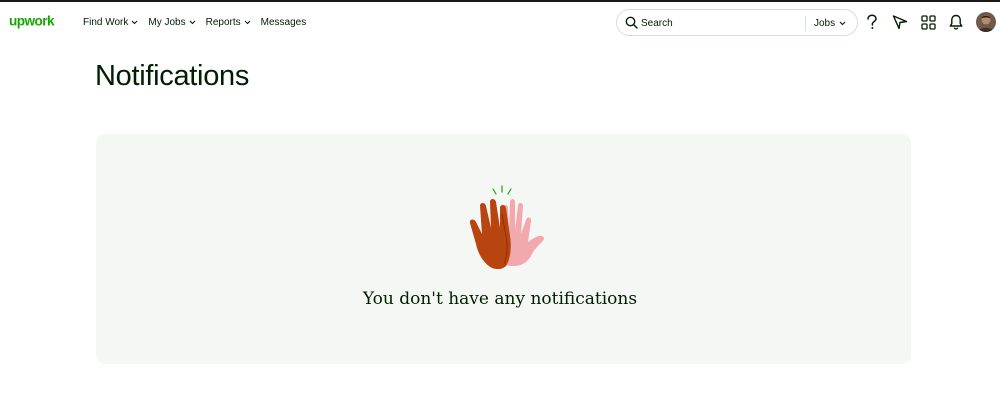 Image resolution: width=1000 pixels, height=408 pixels. I want to click on search-bar: Jobs, so click(737, 22).